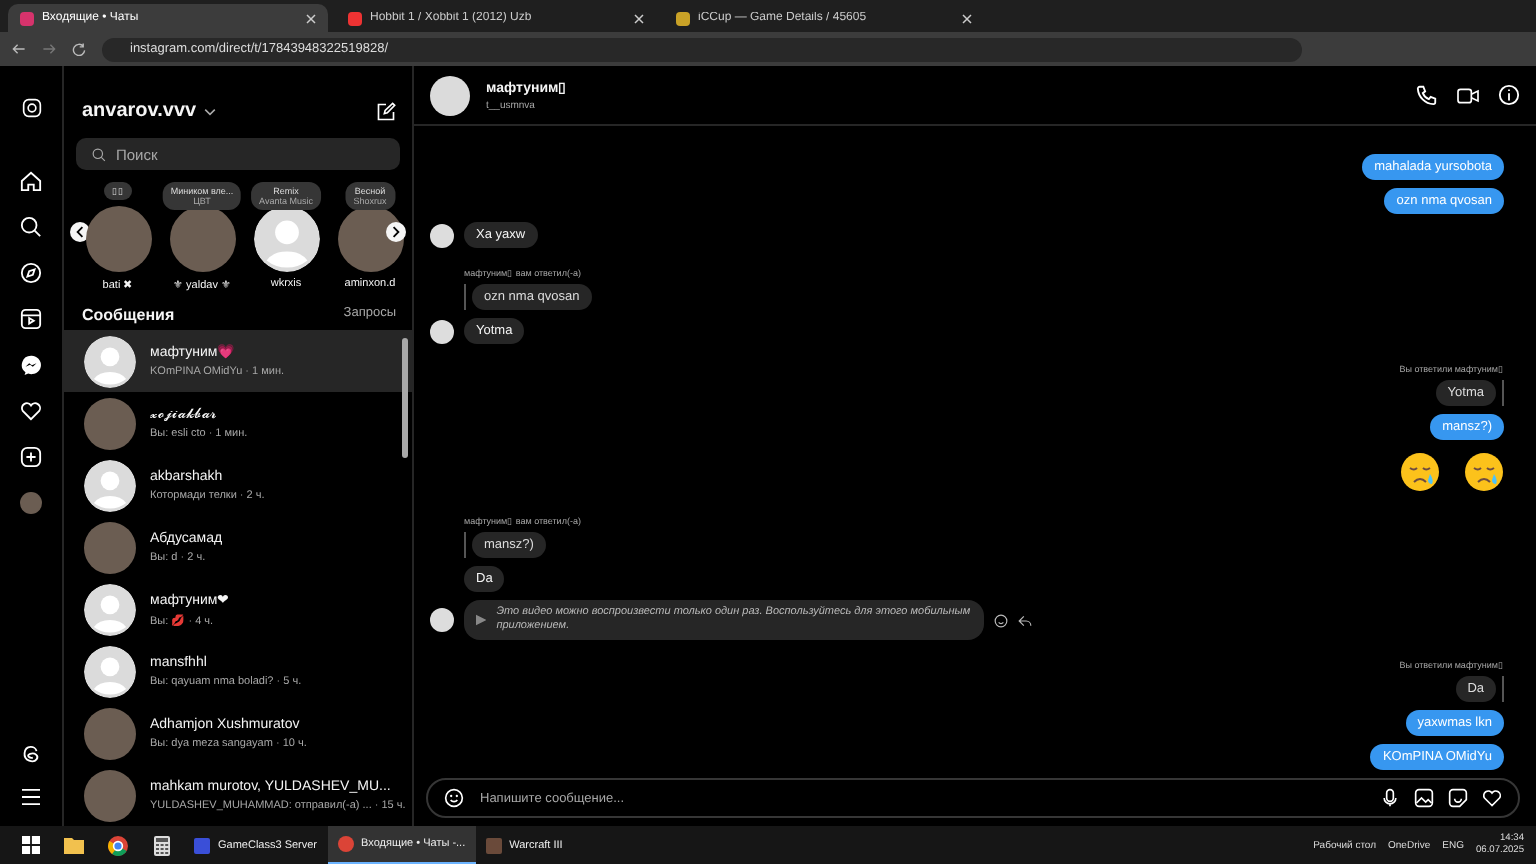  Describe the element at coordinates (128, 315) in the screenshot. I see `section-title: Сообщения` at that location.